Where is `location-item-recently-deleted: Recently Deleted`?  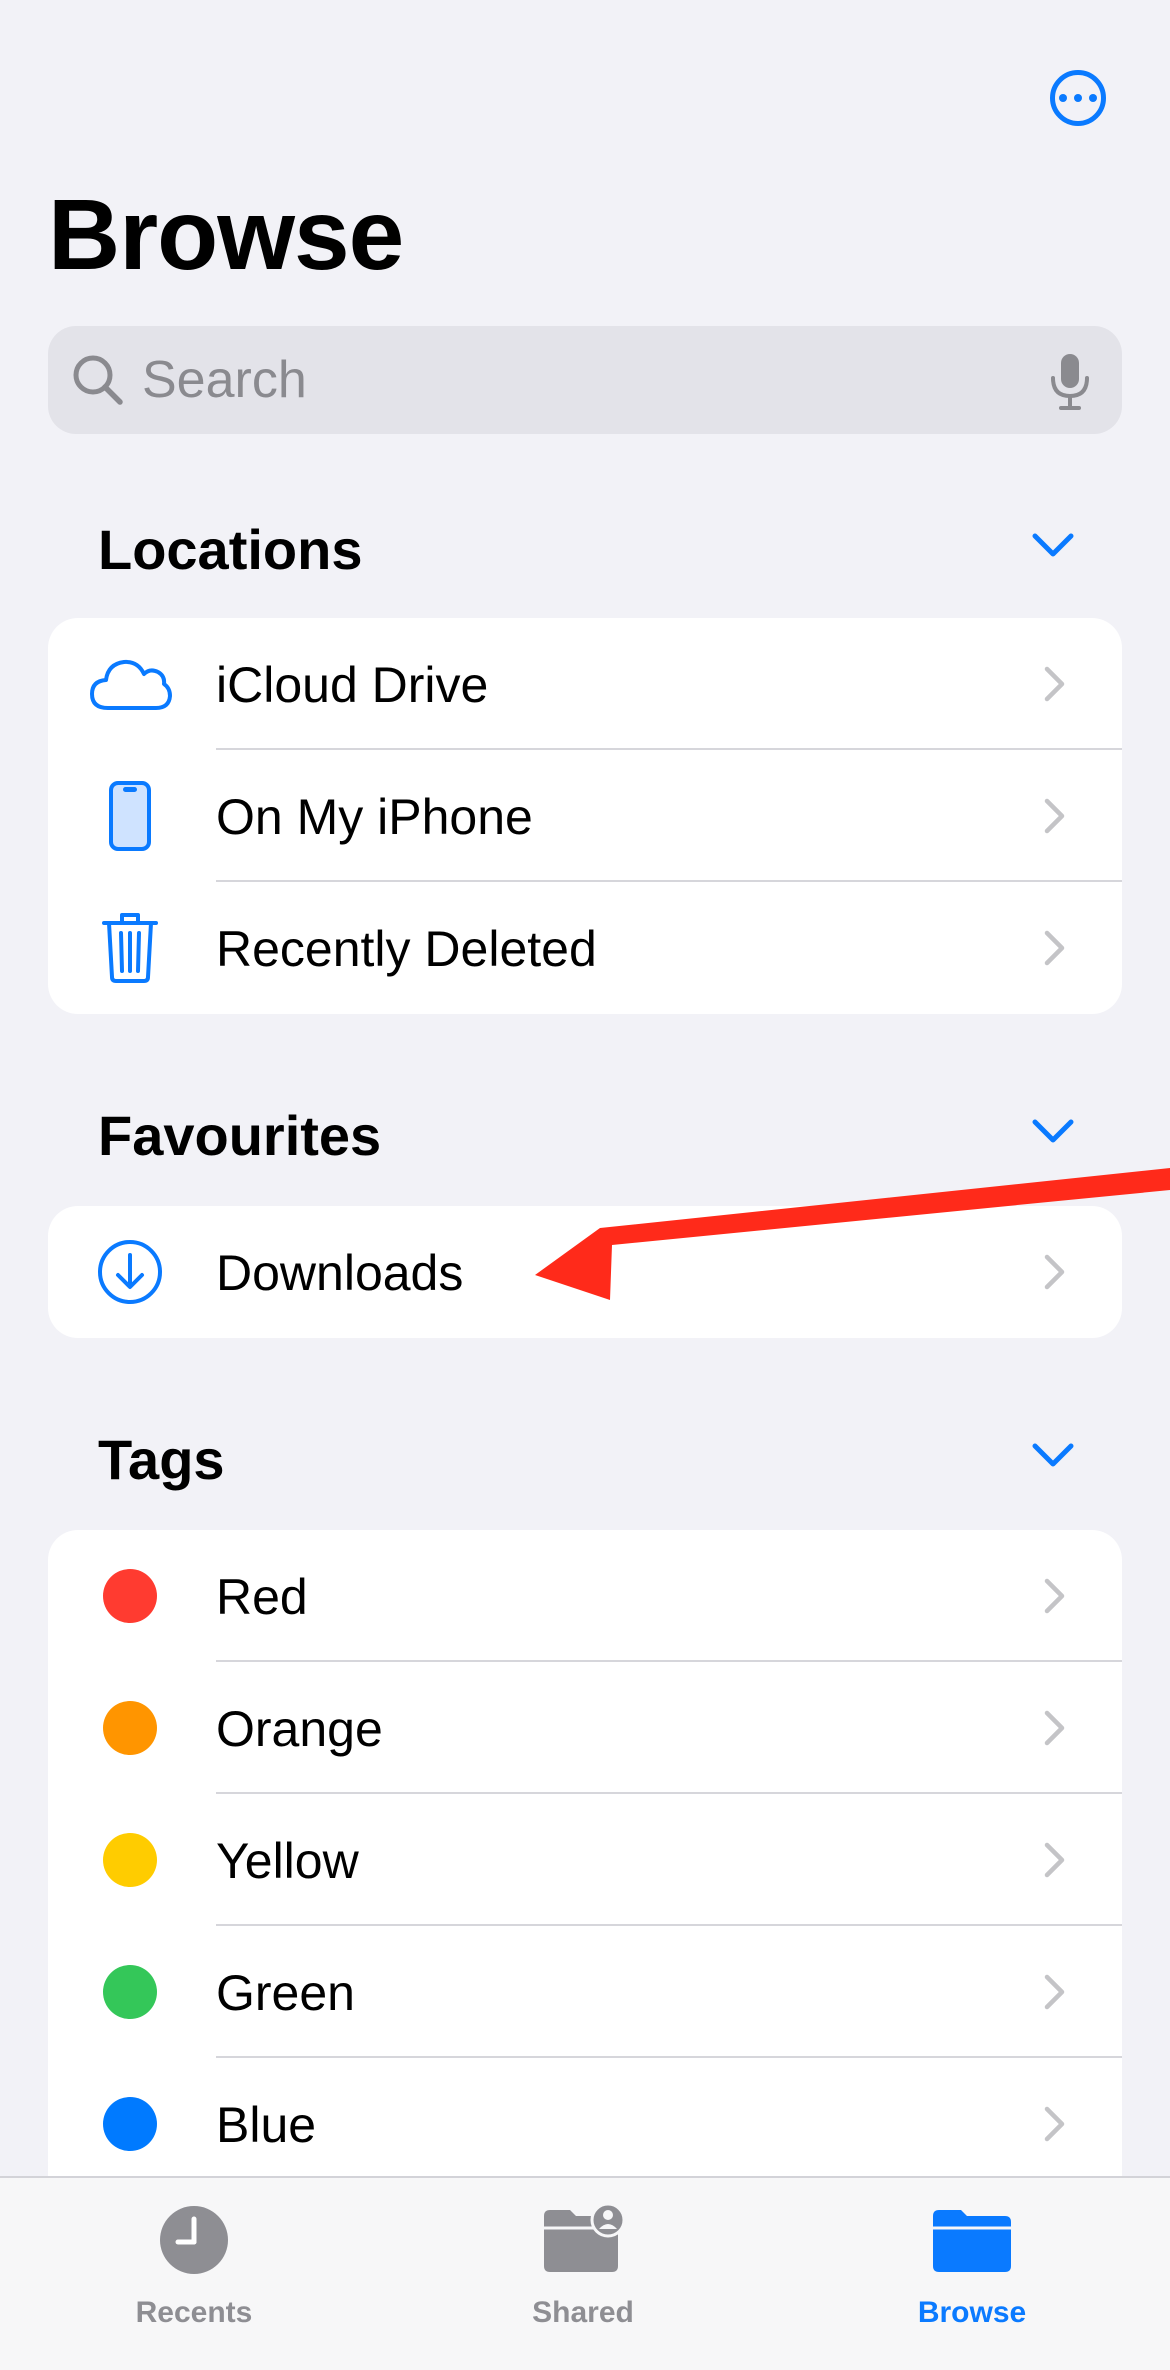 location-item-recently-deleted: Recently Deleted is located at coordinates (585, 948).